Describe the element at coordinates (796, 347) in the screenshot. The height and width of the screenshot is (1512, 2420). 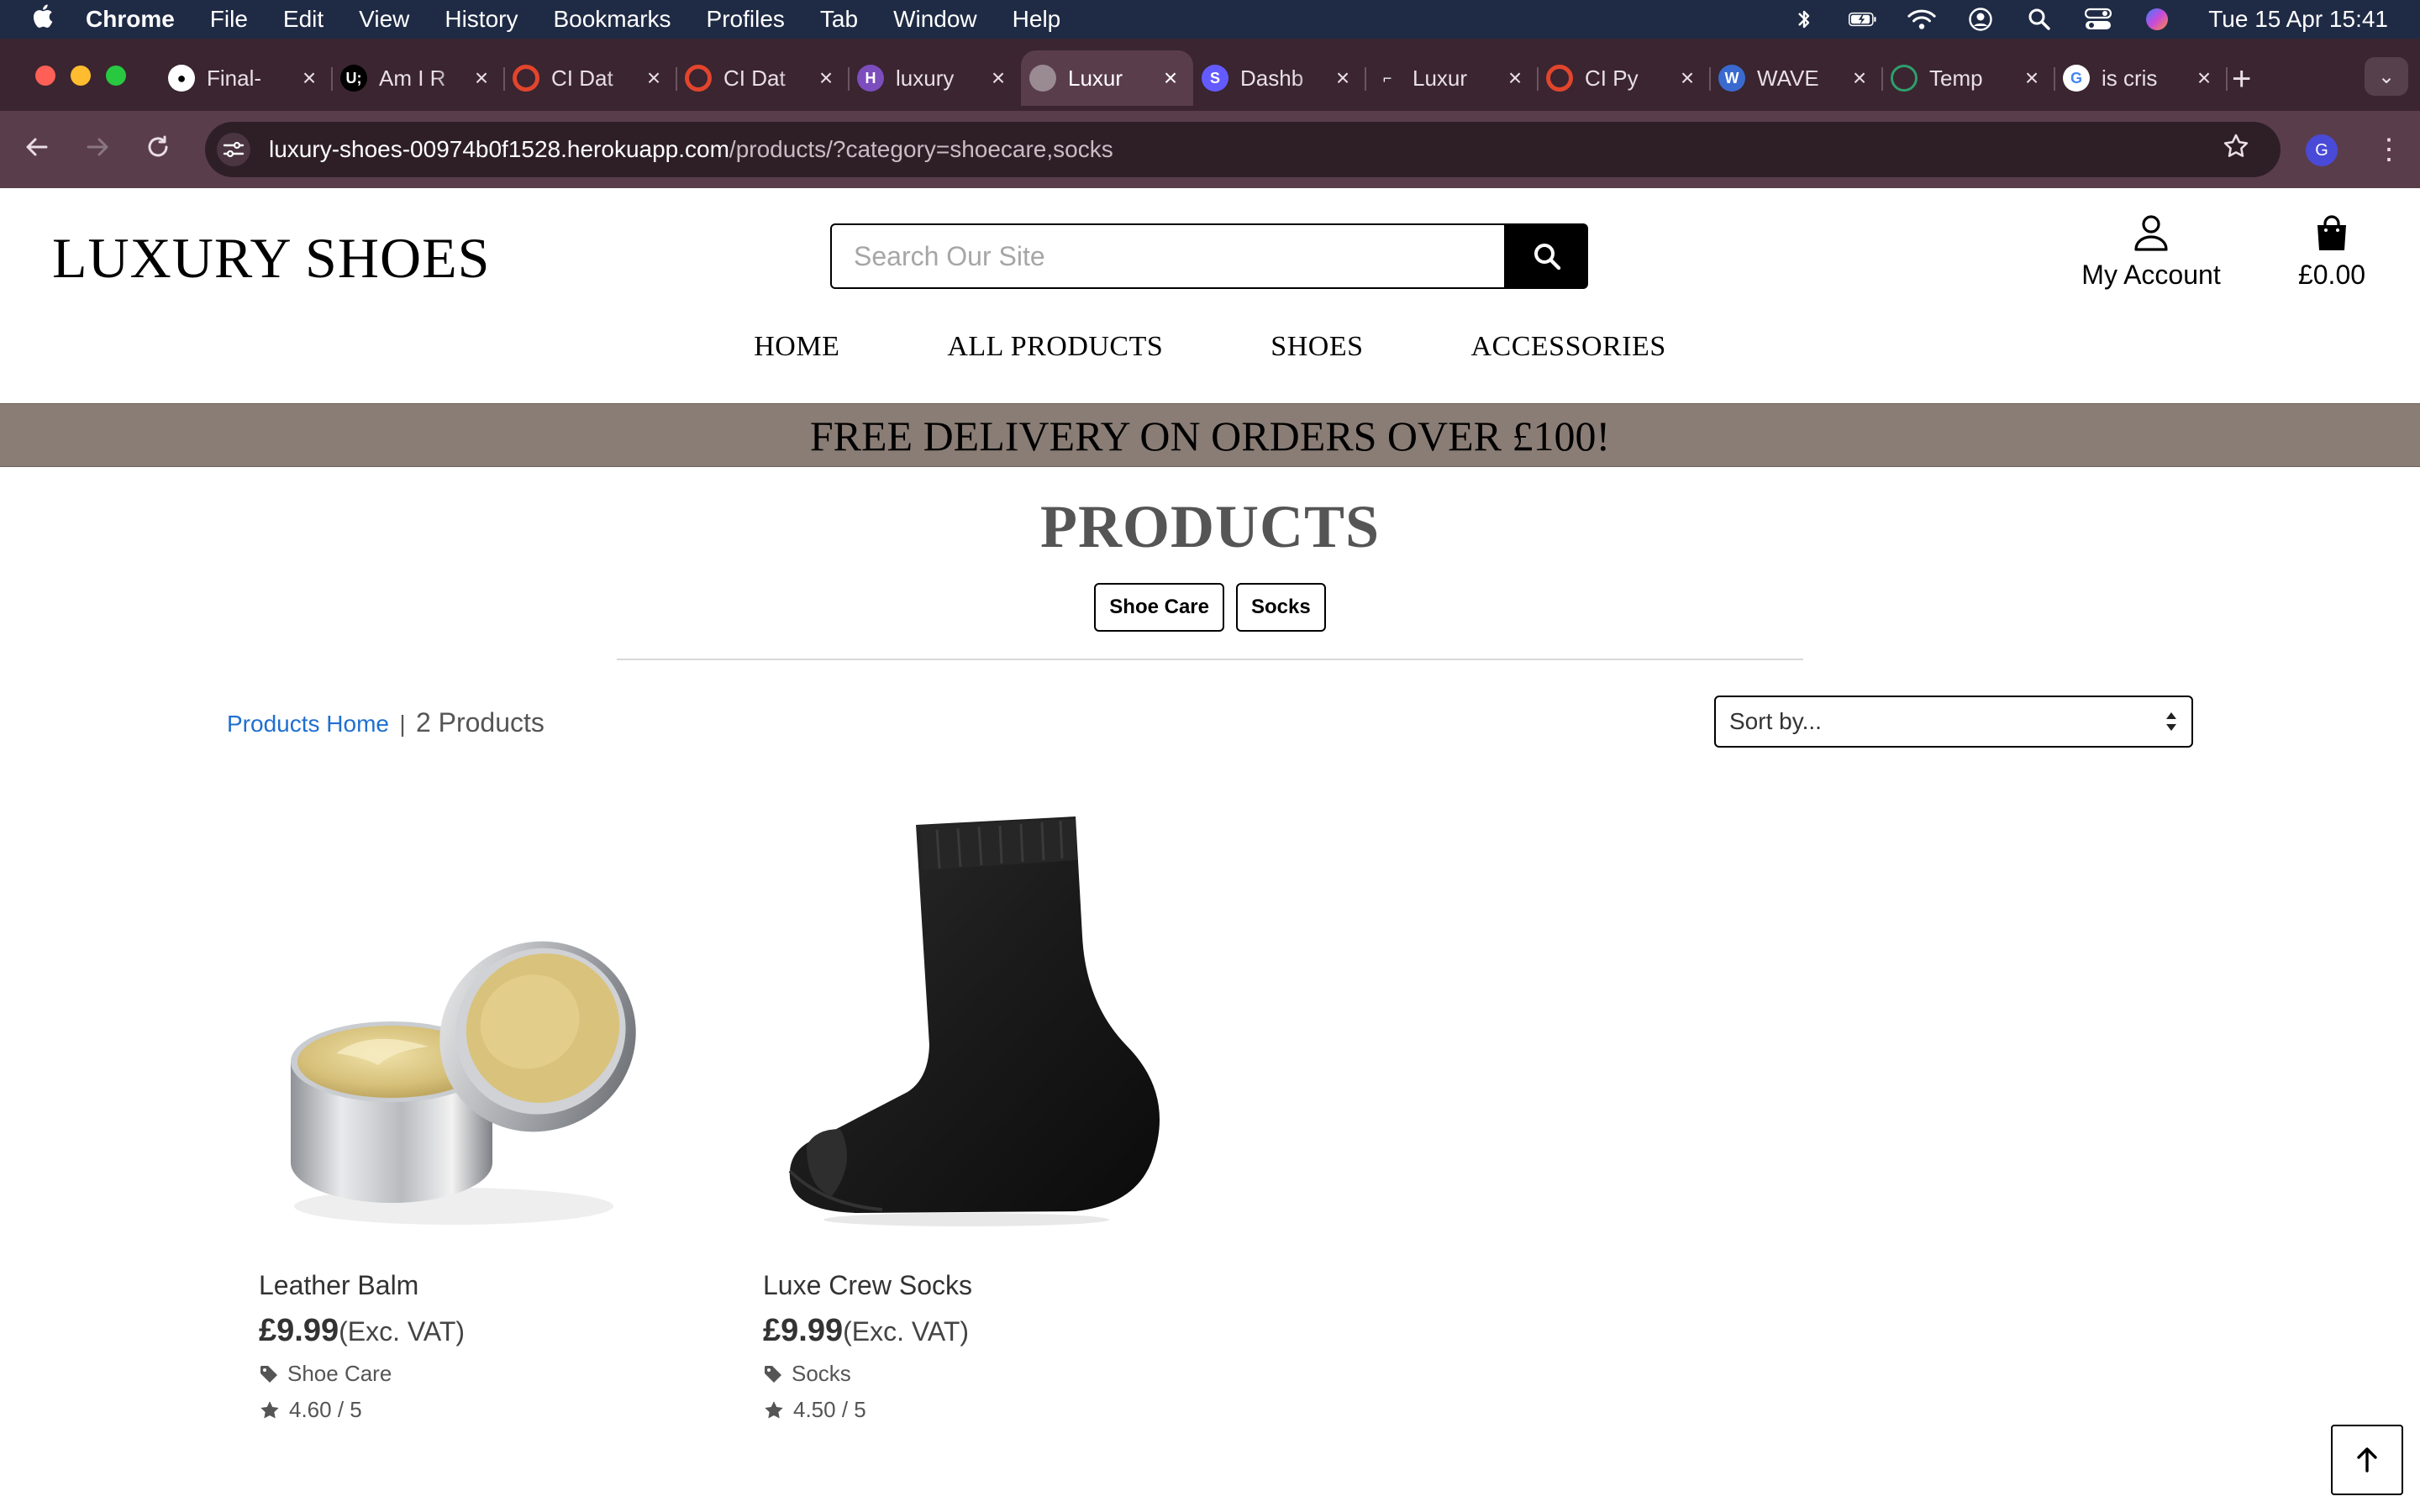
I see `nav-home: HOME` at that location.